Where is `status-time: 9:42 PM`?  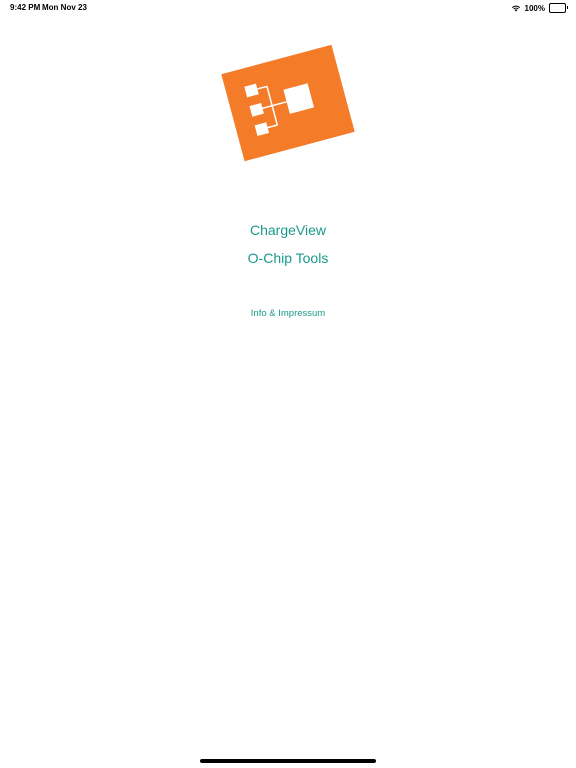
status-time: 9:42 PM is located at coordinates (25, 7).